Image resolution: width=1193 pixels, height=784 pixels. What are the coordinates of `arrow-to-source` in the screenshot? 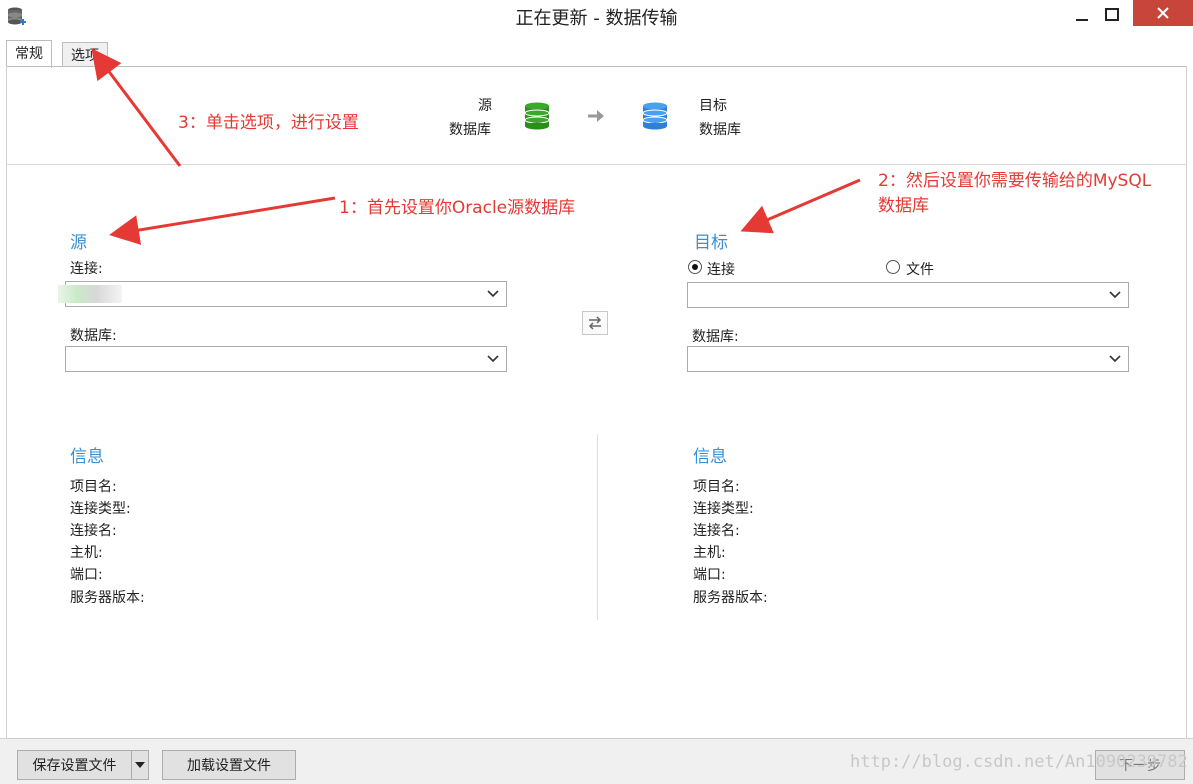 It's located at (222, 220).